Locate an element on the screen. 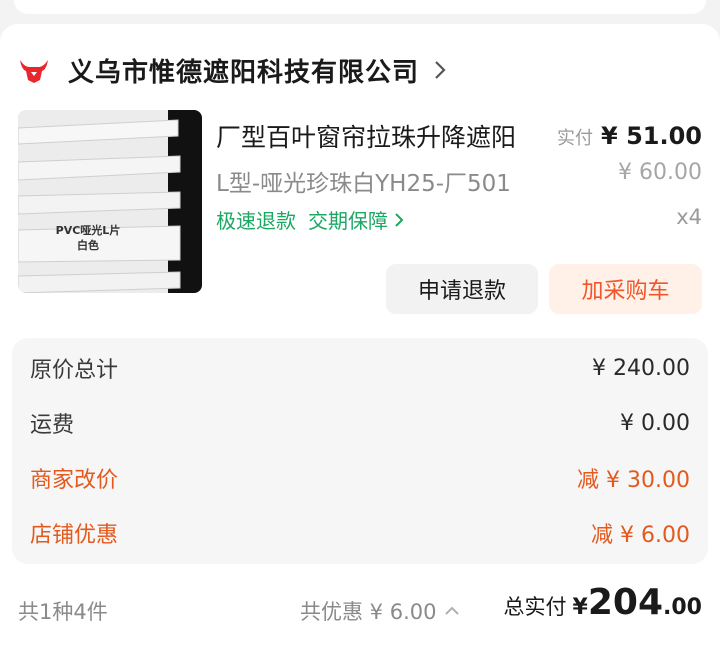  summary-label: 原价总计 is located at coordinates (74, 370).